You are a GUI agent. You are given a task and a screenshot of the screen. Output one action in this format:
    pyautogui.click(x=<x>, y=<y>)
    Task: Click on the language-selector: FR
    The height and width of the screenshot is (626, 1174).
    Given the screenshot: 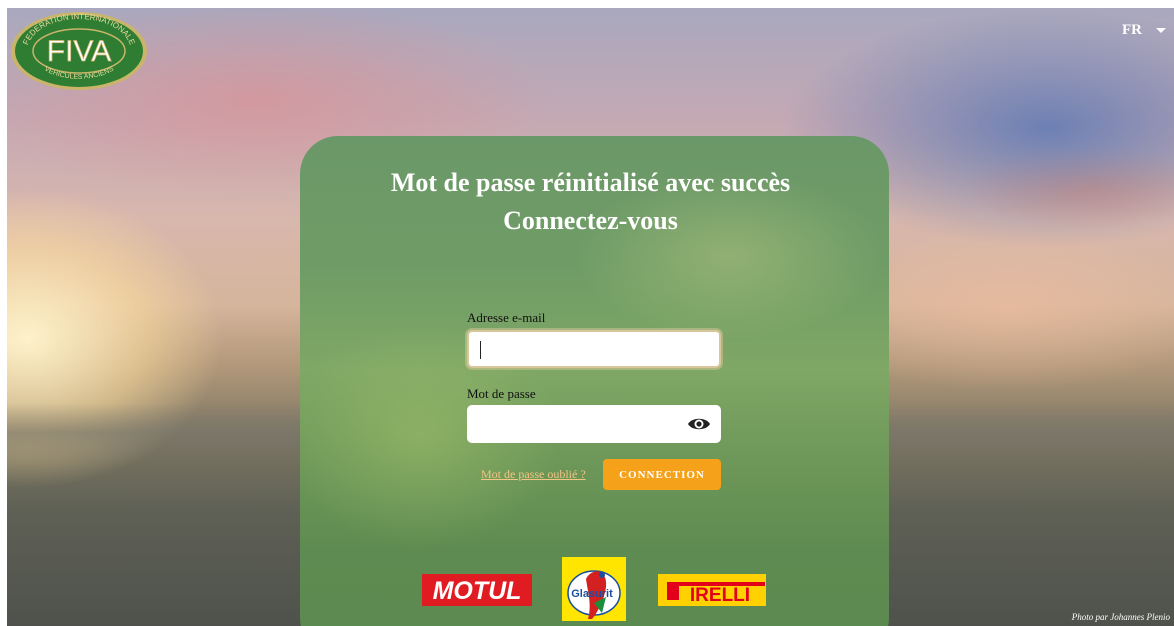 What is the action you would take?
    pyautogui.click(x=1144, y=30)
    